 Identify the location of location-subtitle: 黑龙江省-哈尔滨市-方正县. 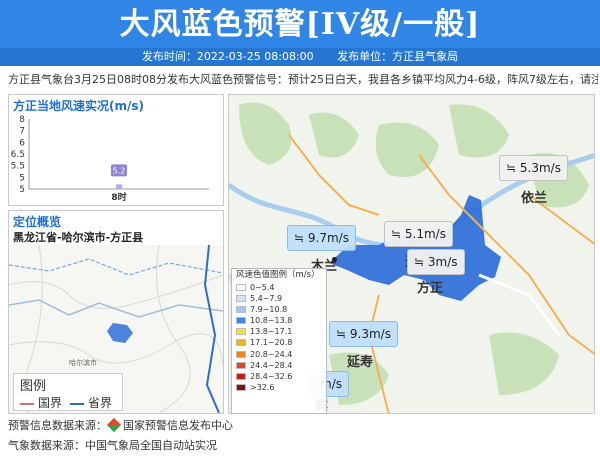
(78, 237).